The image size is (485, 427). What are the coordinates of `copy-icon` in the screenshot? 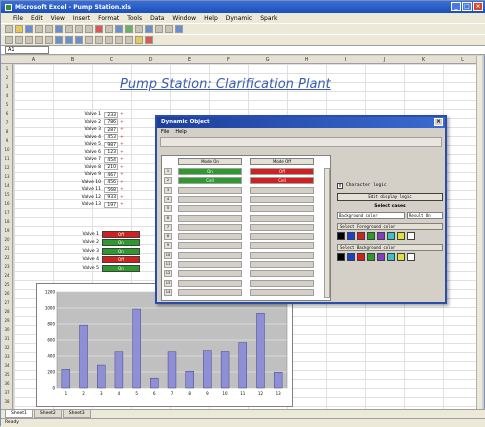 It's located at (79, 29).